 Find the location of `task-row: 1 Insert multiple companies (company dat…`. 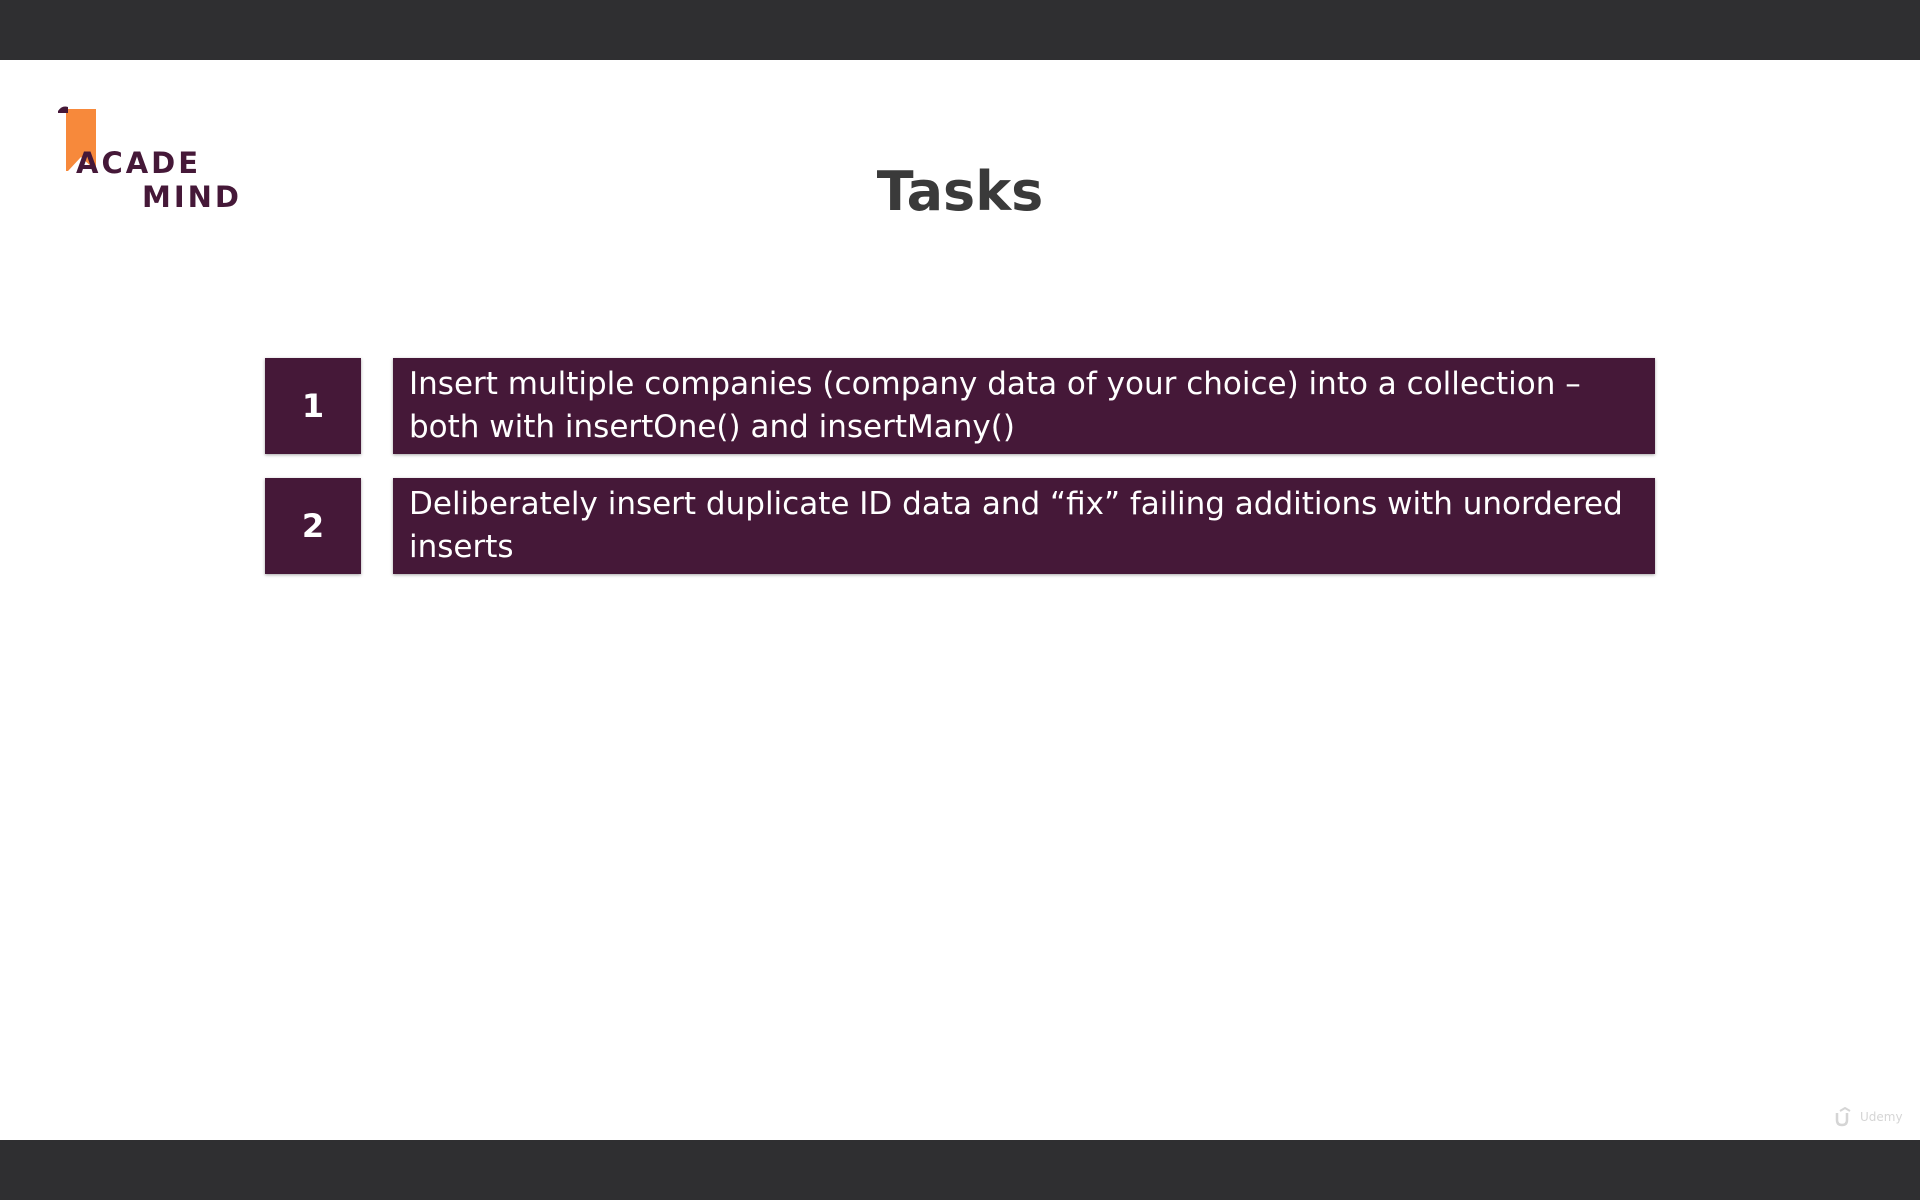

task-row: 1 Insert multiple companies (company dat… is located at coordinates (960, 406).